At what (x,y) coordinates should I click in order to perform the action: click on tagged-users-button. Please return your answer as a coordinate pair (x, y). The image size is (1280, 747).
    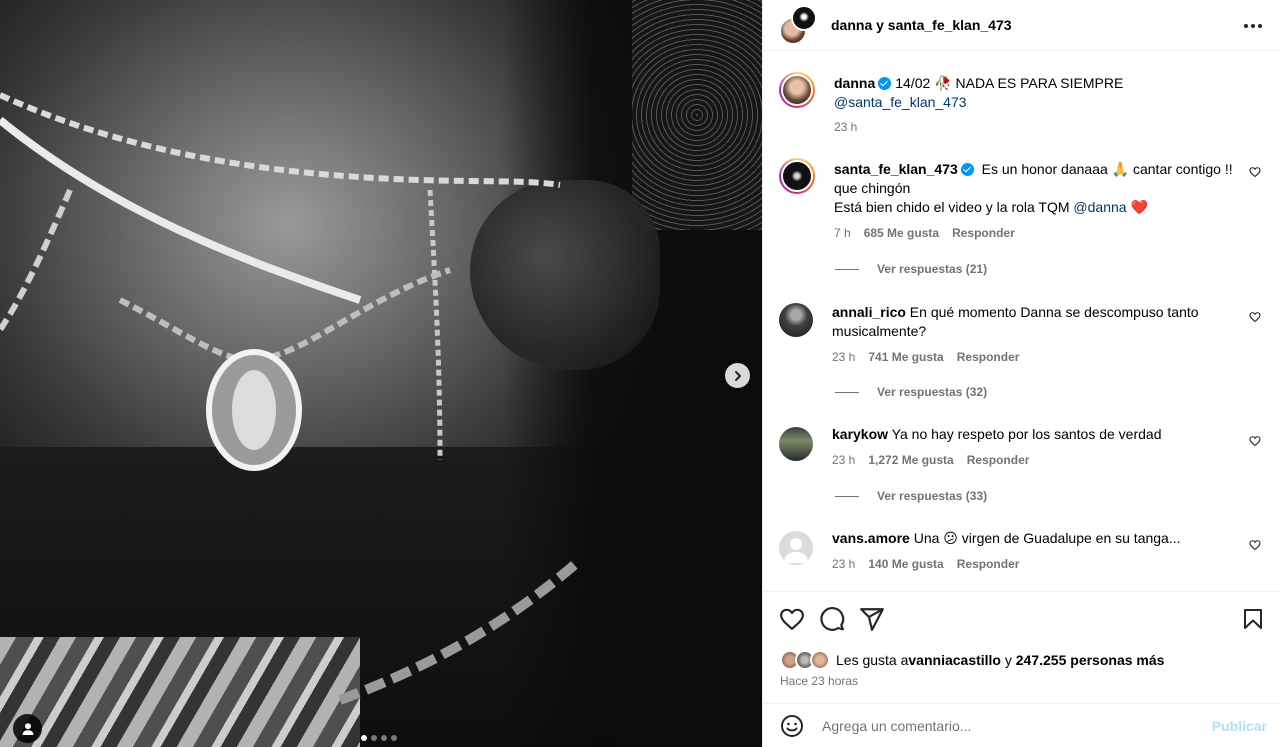
    Looking at the image, I should click on (27, 728).